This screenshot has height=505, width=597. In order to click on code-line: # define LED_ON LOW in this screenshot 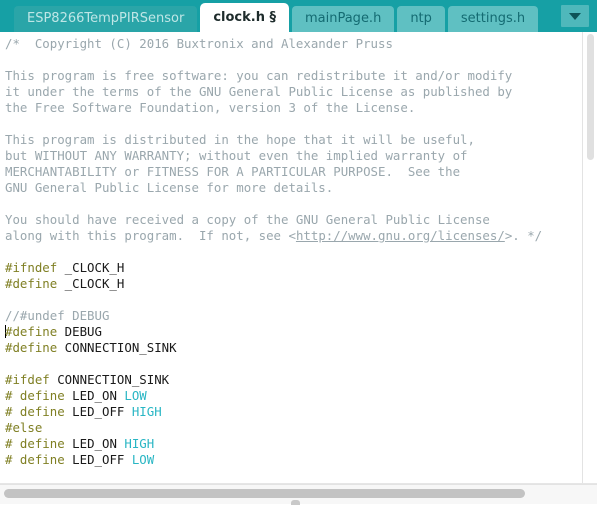, I will do `click(293, 396)`.